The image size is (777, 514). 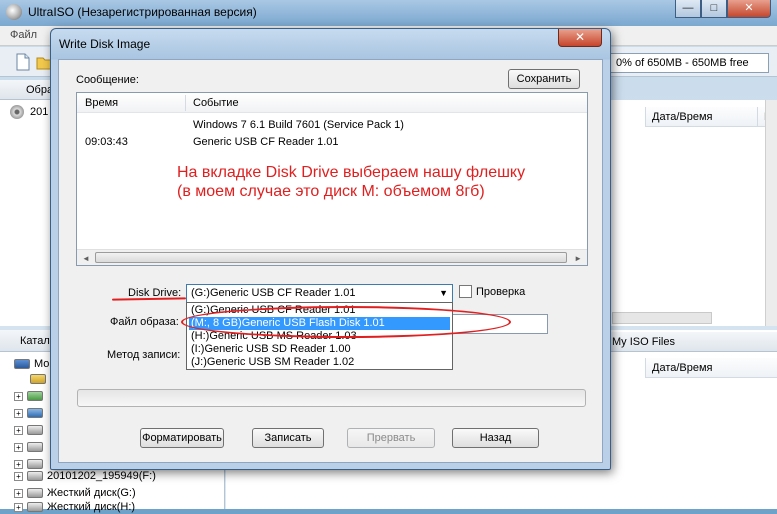 I want to click on format-button: Форматировать, so click(x=182, y=438).